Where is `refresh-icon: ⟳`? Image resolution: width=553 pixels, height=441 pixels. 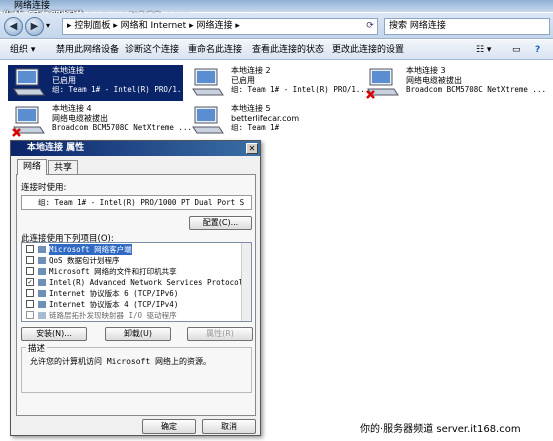
refresh-icon: ⟳ is located at coordinates (370, 26).